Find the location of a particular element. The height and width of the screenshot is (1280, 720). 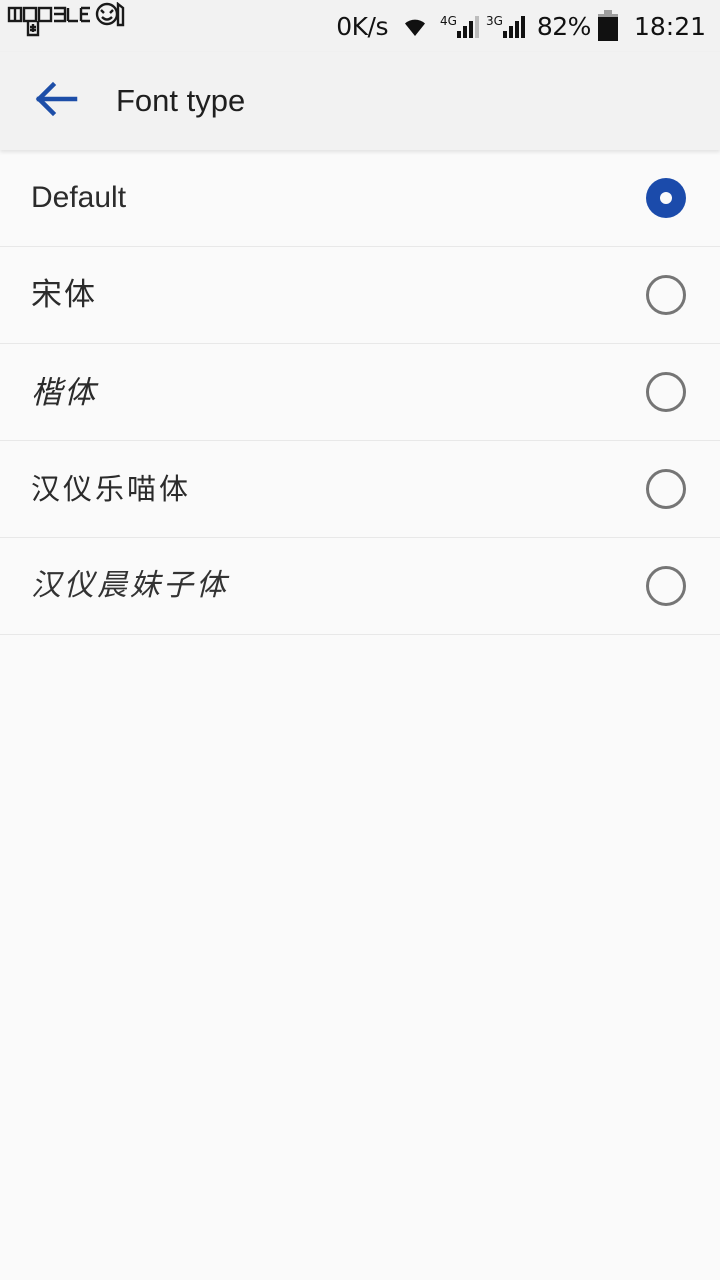

back-button is located at coordinates (57, 101).